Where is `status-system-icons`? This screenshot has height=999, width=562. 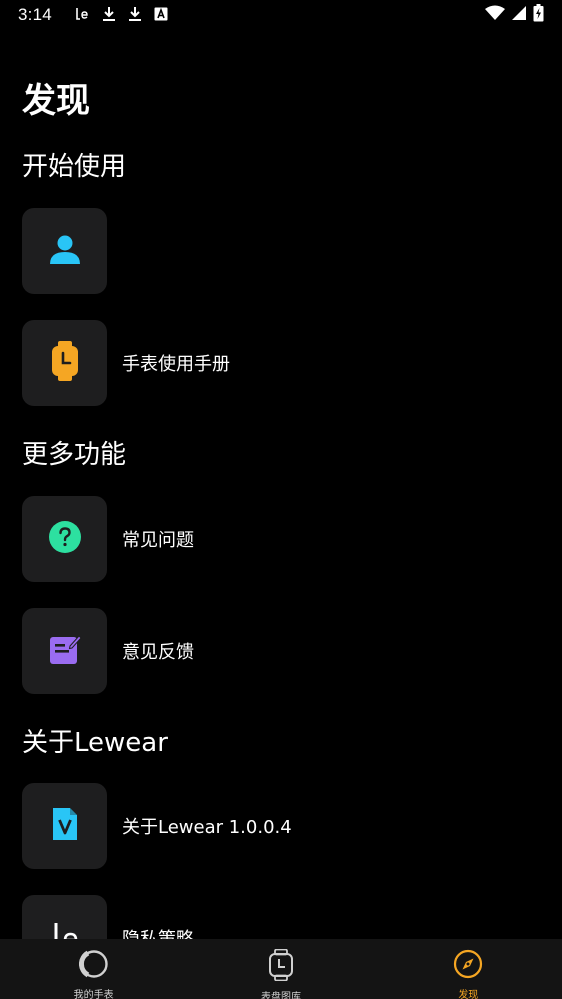
status-system-icons is located at coordinates (514, 15).